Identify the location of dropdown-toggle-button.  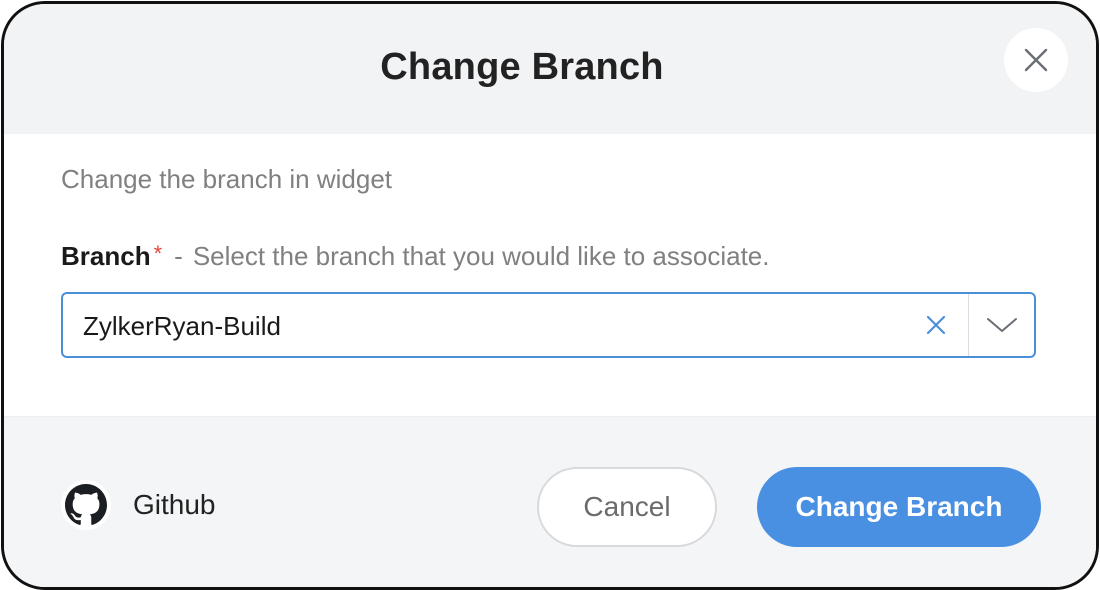
(1002, 325).